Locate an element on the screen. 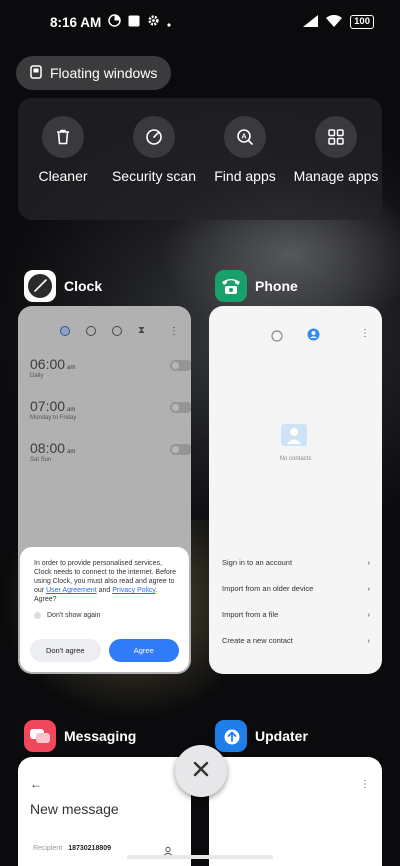 This screenshot has width=400, height=866. dont-agree-button: Don't agree is located at coordinates (65, 650).